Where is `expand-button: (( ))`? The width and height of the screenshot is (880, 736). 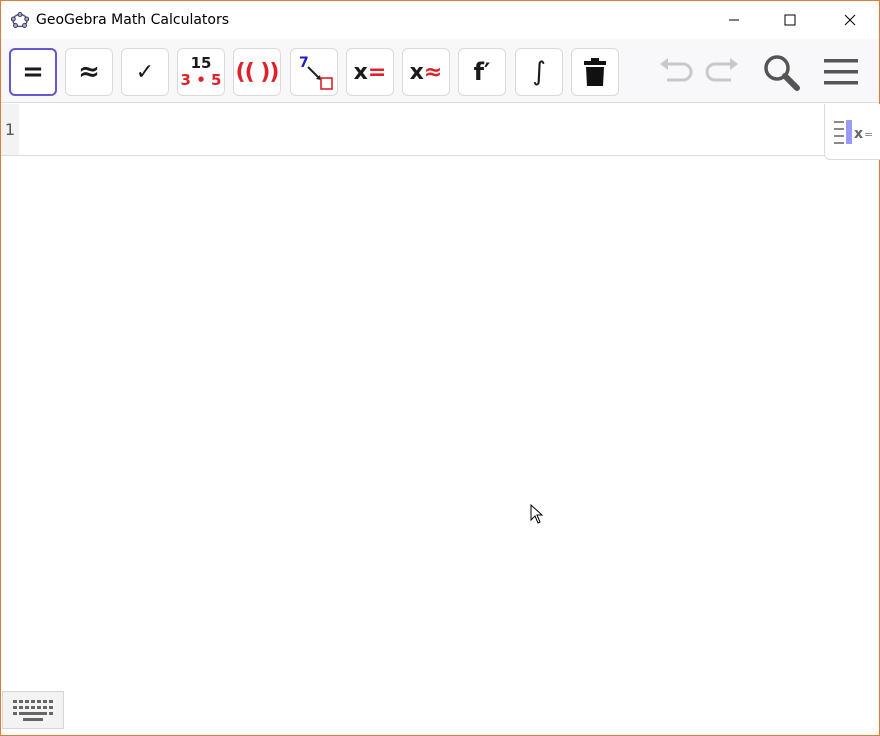
expand-button: (( )) is located at coordinates (257, 72).